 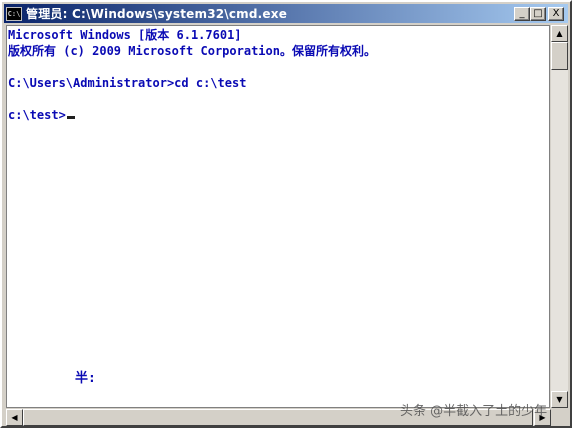 What do you see at coordinates (522, 14) in the screenshot?
I see `minimize-button: _` at bounding box center [522, 14].